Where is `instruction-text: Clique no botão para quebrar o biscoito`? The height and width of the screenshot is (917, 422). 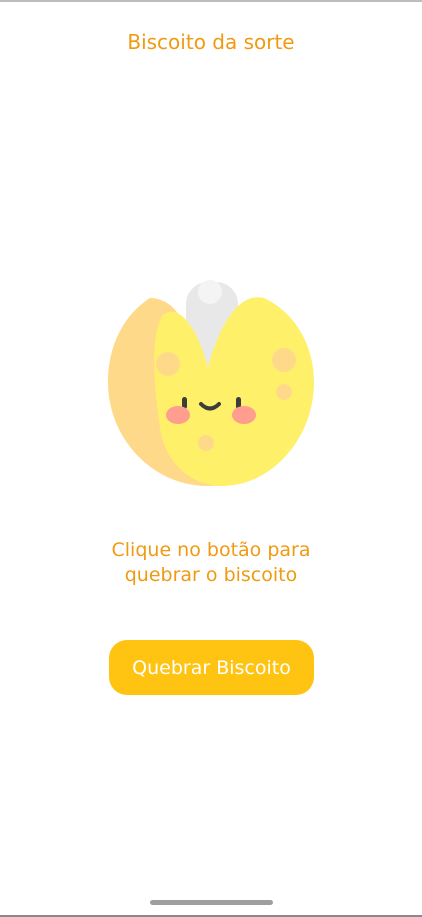
instruction-text: Clique no botão para quebrar o biscoito is located at coordinates (211, 562).